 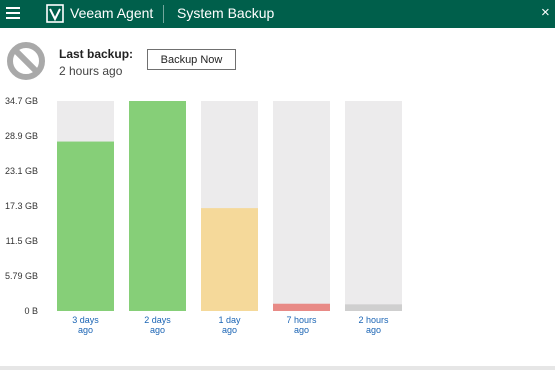 I want to click on y-tick-label: 11.5 GB, so click(x=22, y=241).